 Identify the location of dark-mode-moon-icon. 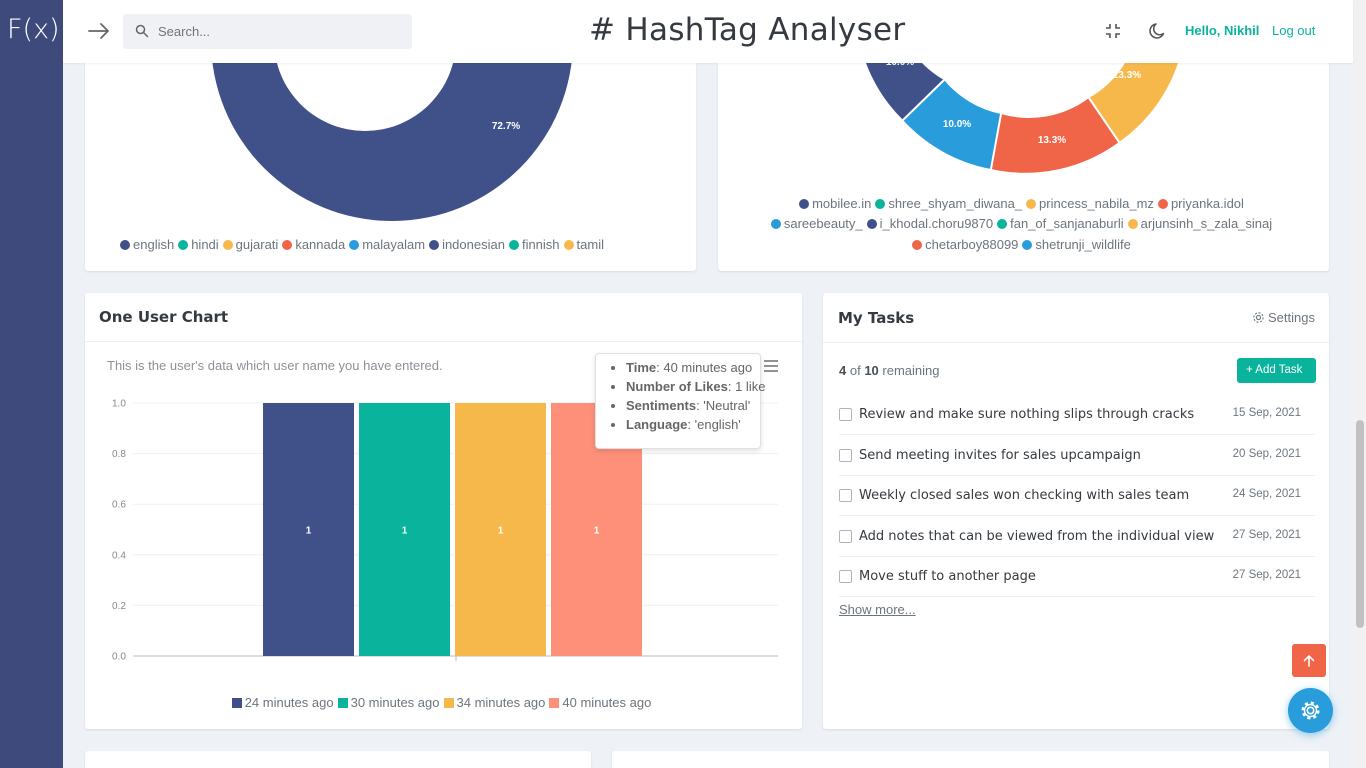
(1158, 31).